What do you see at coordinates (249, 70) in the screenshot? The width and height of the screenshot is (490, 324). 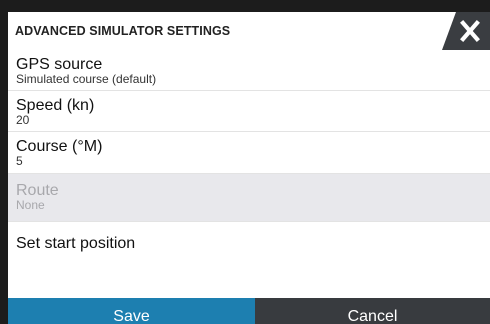 I see `setting-gps-source: GPS source Simulated course (default)` at bounding box center [249, 70].